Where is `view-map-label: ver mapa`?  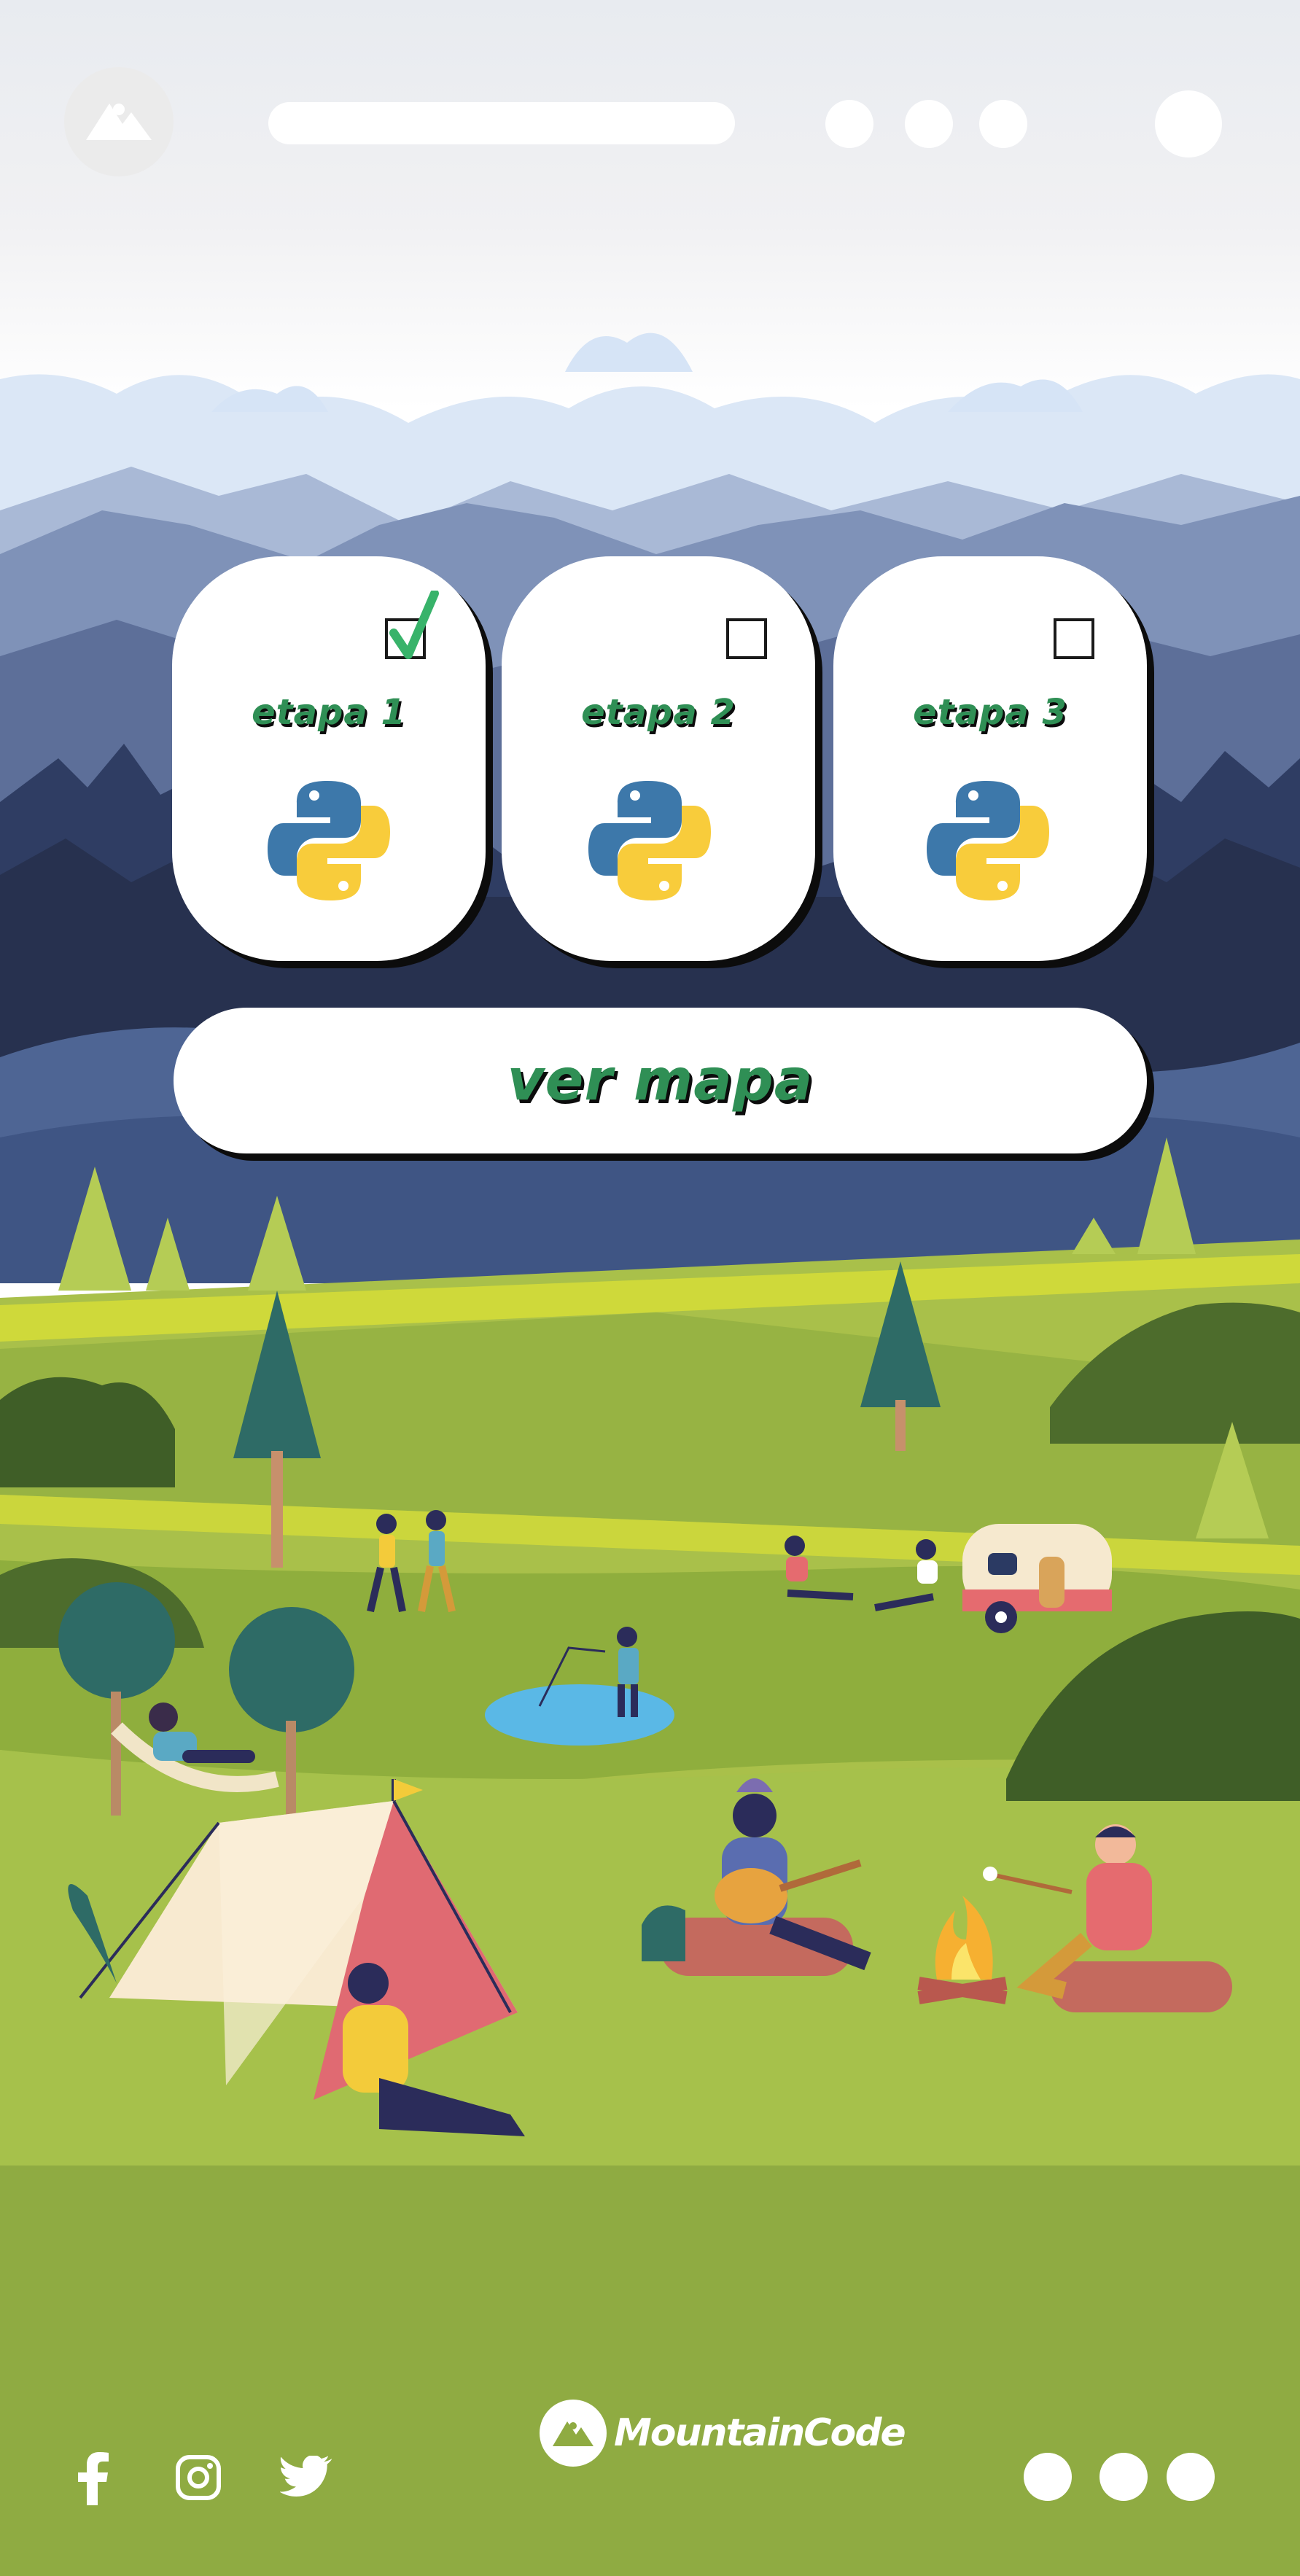
view-map-label: ver mapa is located at coordinates (661, 1080).